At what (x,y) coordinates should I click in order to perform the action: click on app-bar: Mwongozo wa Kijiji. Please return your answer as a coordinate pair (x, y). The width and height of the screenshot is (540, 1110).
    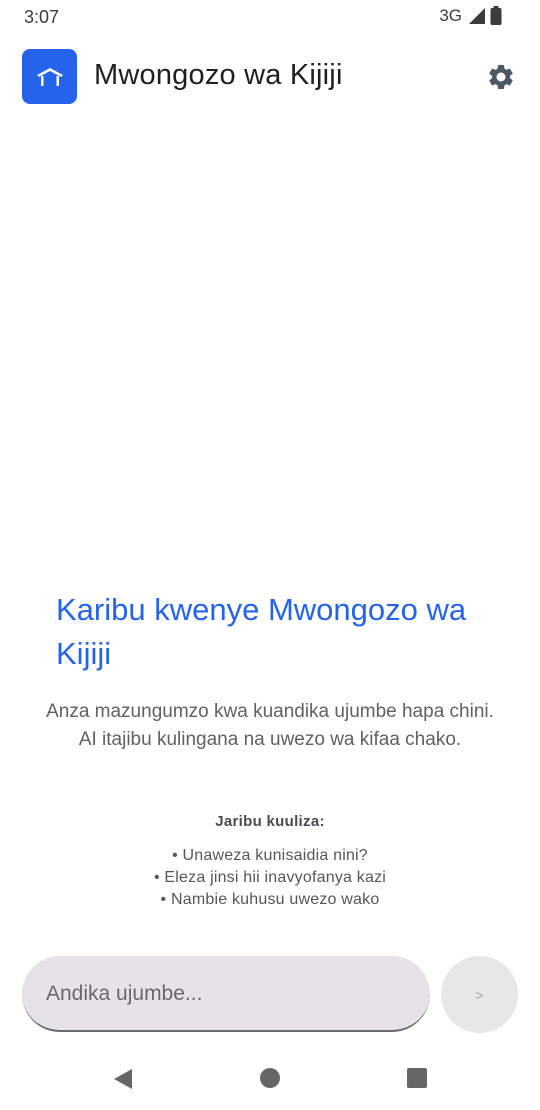
    Looking at the image, I should click on (270, 77).